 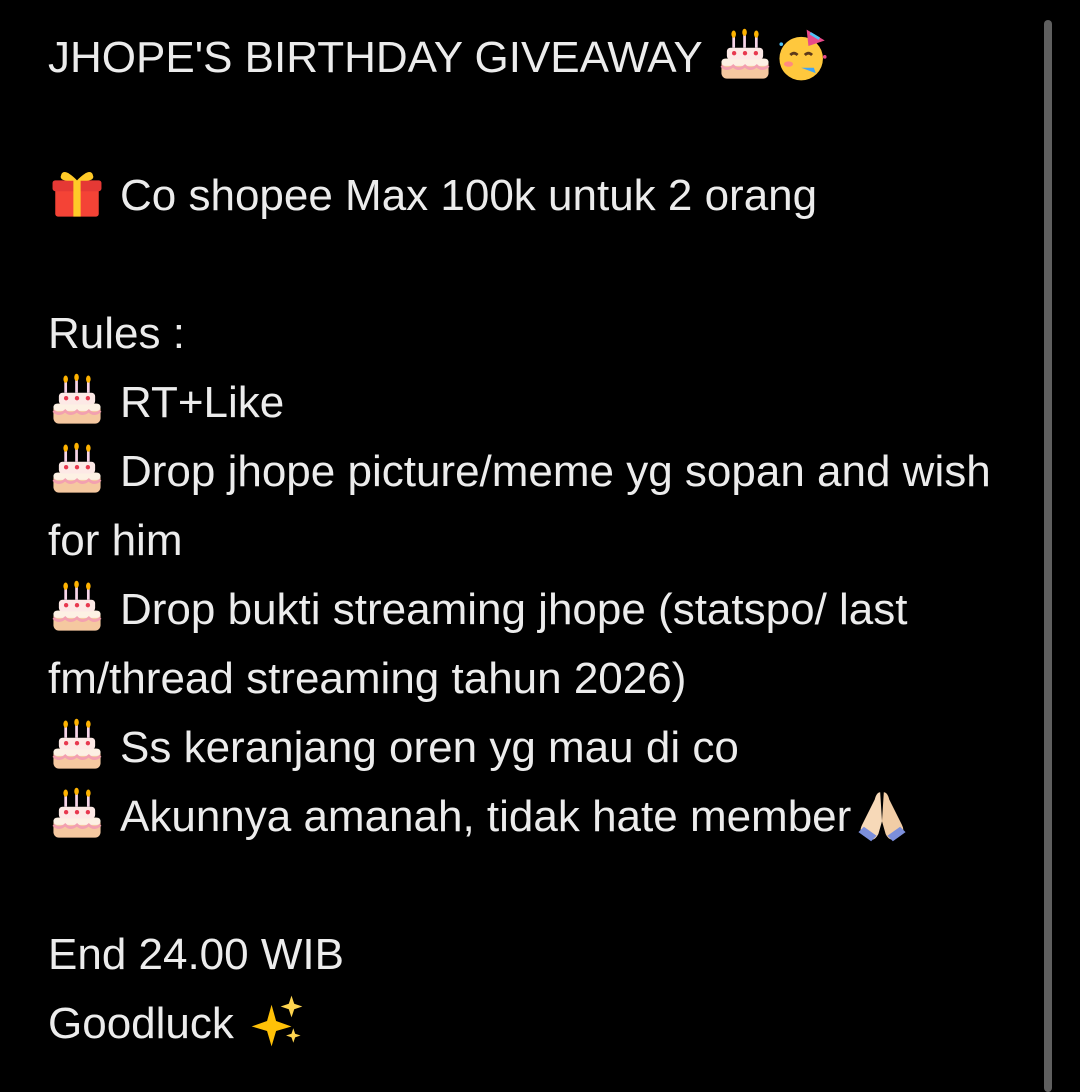 What do you see at coordinates (882, 814) in the screenshot?
I see `folded-hands-icon` at bounding box center [882, 814].